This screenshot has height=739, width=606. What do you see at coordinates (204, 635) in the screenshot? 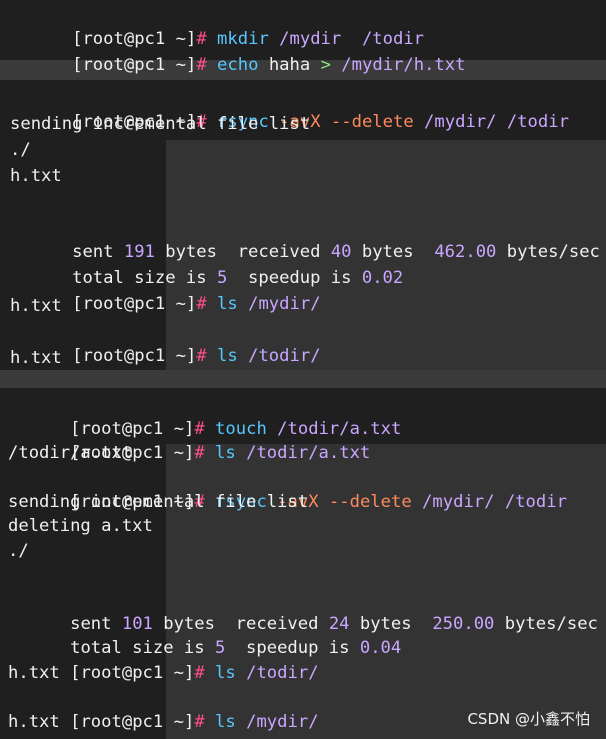
I see `output-stats-line: total size is 5 speedup is 0.04` at bounding box center [204, 635].